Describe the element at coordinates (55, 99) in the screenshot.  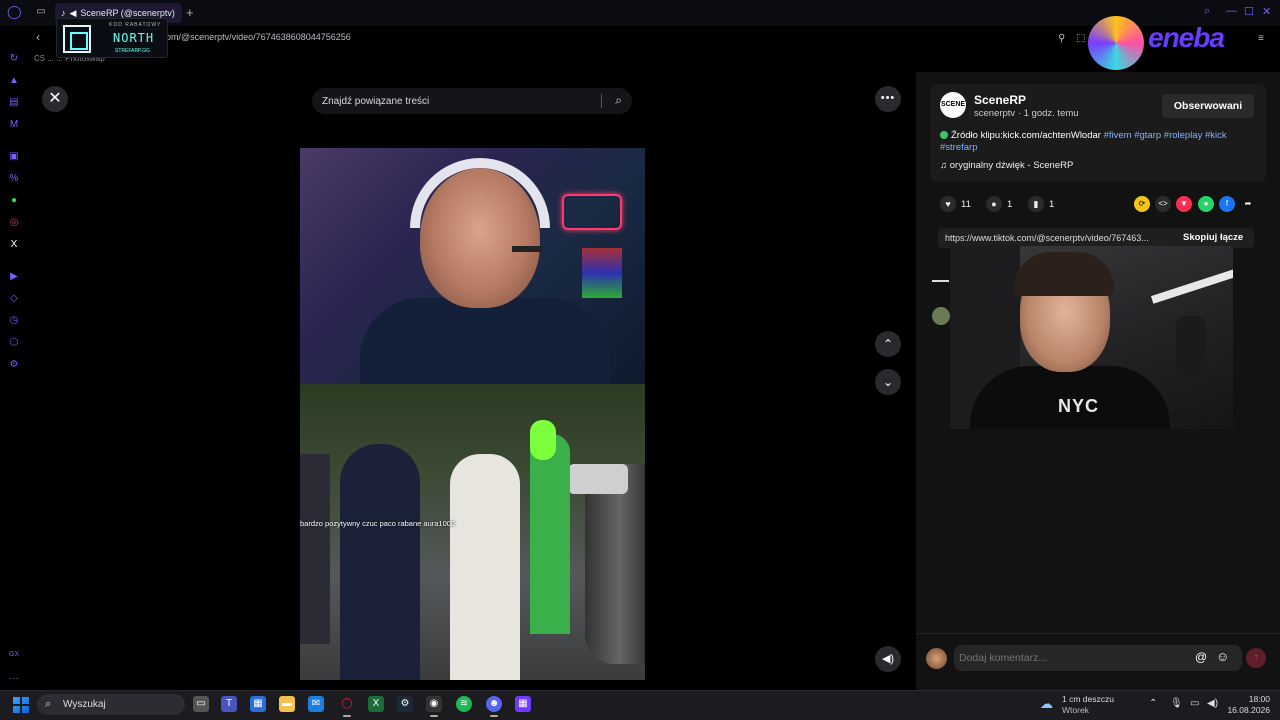
I see `close-video-button: ✕` at that location.